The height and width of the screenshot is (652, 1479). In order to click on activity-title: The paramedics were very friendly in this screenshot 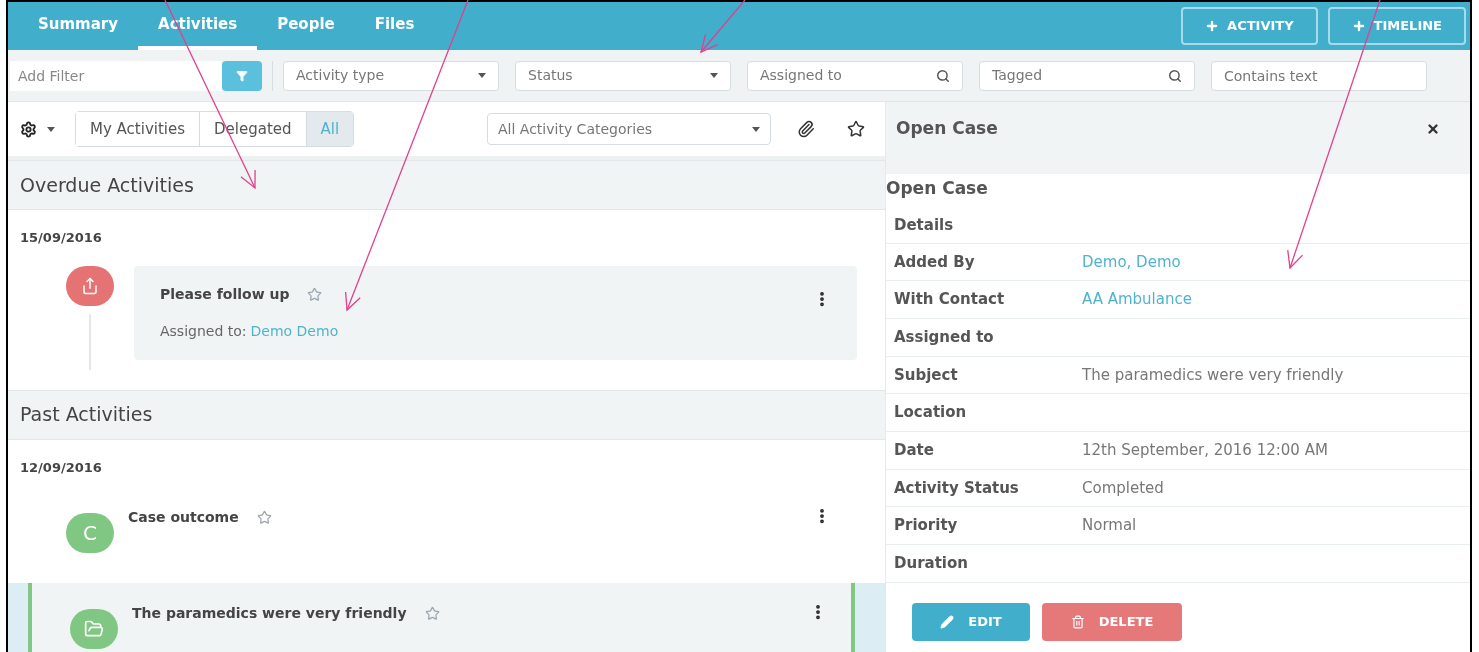, I will do `click(269, 613)`.